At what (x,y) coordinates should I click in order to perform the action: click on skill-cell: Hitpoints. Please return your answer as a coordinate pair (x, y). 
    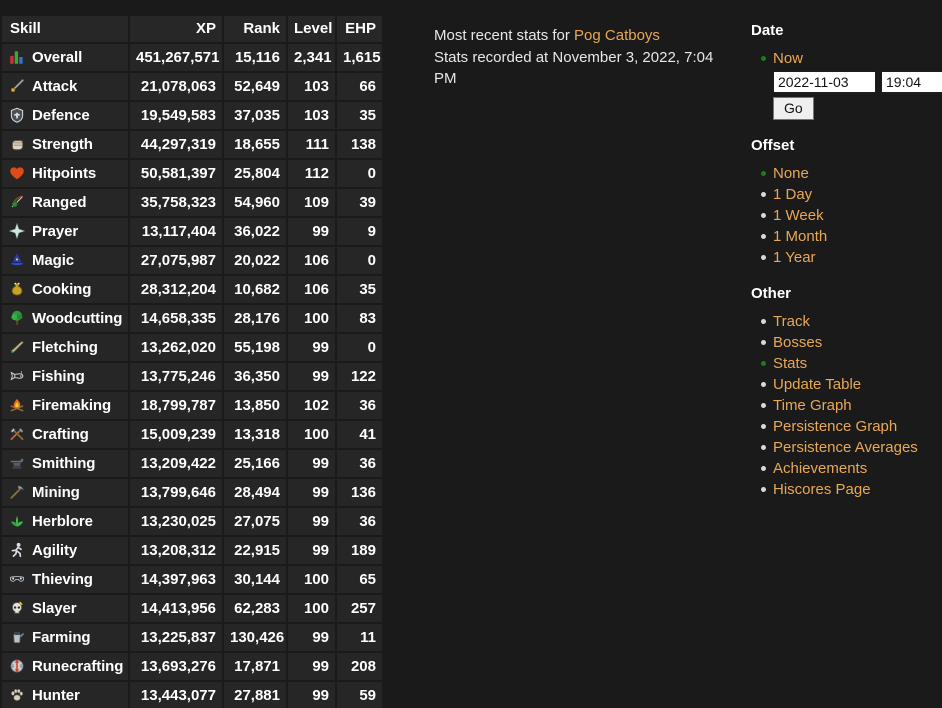
    Looking at the image, I should click on (65, 173).